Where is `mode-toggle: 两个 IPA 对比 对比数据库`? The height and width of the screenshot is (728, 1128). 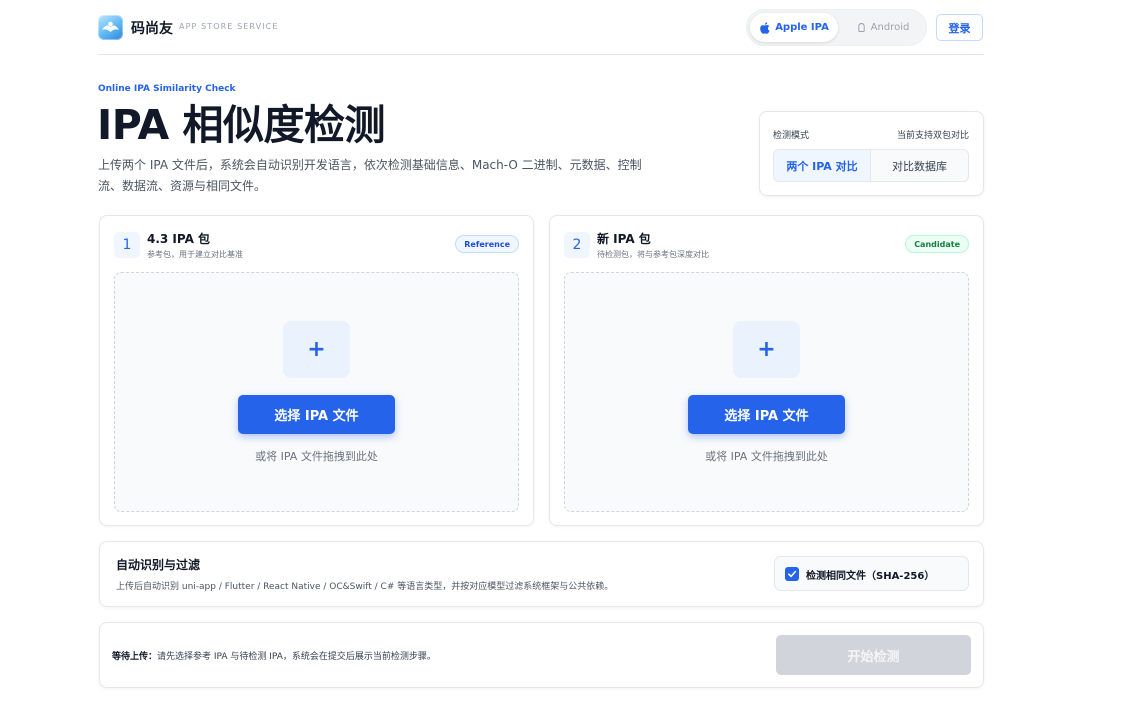
mode-toggle: 两个 IPA 对比 对比数据库 is located at coordinates (871, 165).